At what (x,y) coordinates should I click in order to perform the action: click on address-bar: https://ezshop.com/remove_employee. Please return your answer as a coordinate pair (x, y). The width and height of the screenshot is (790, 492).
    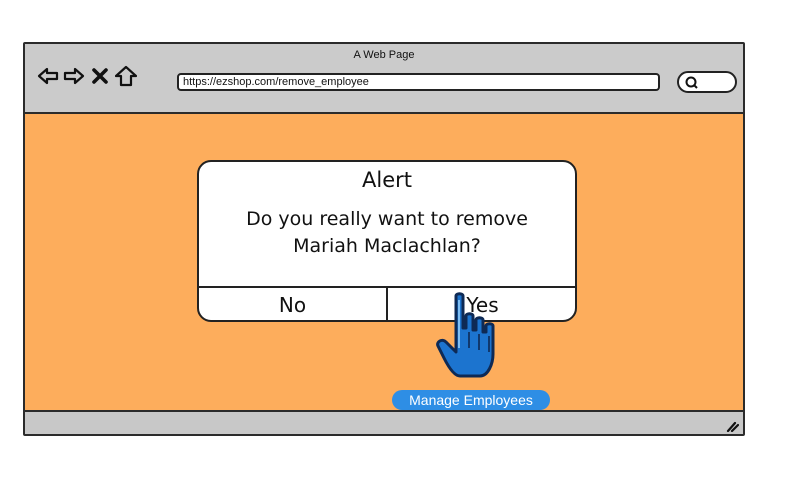
    Looking at the image, I should click on (418, 82).